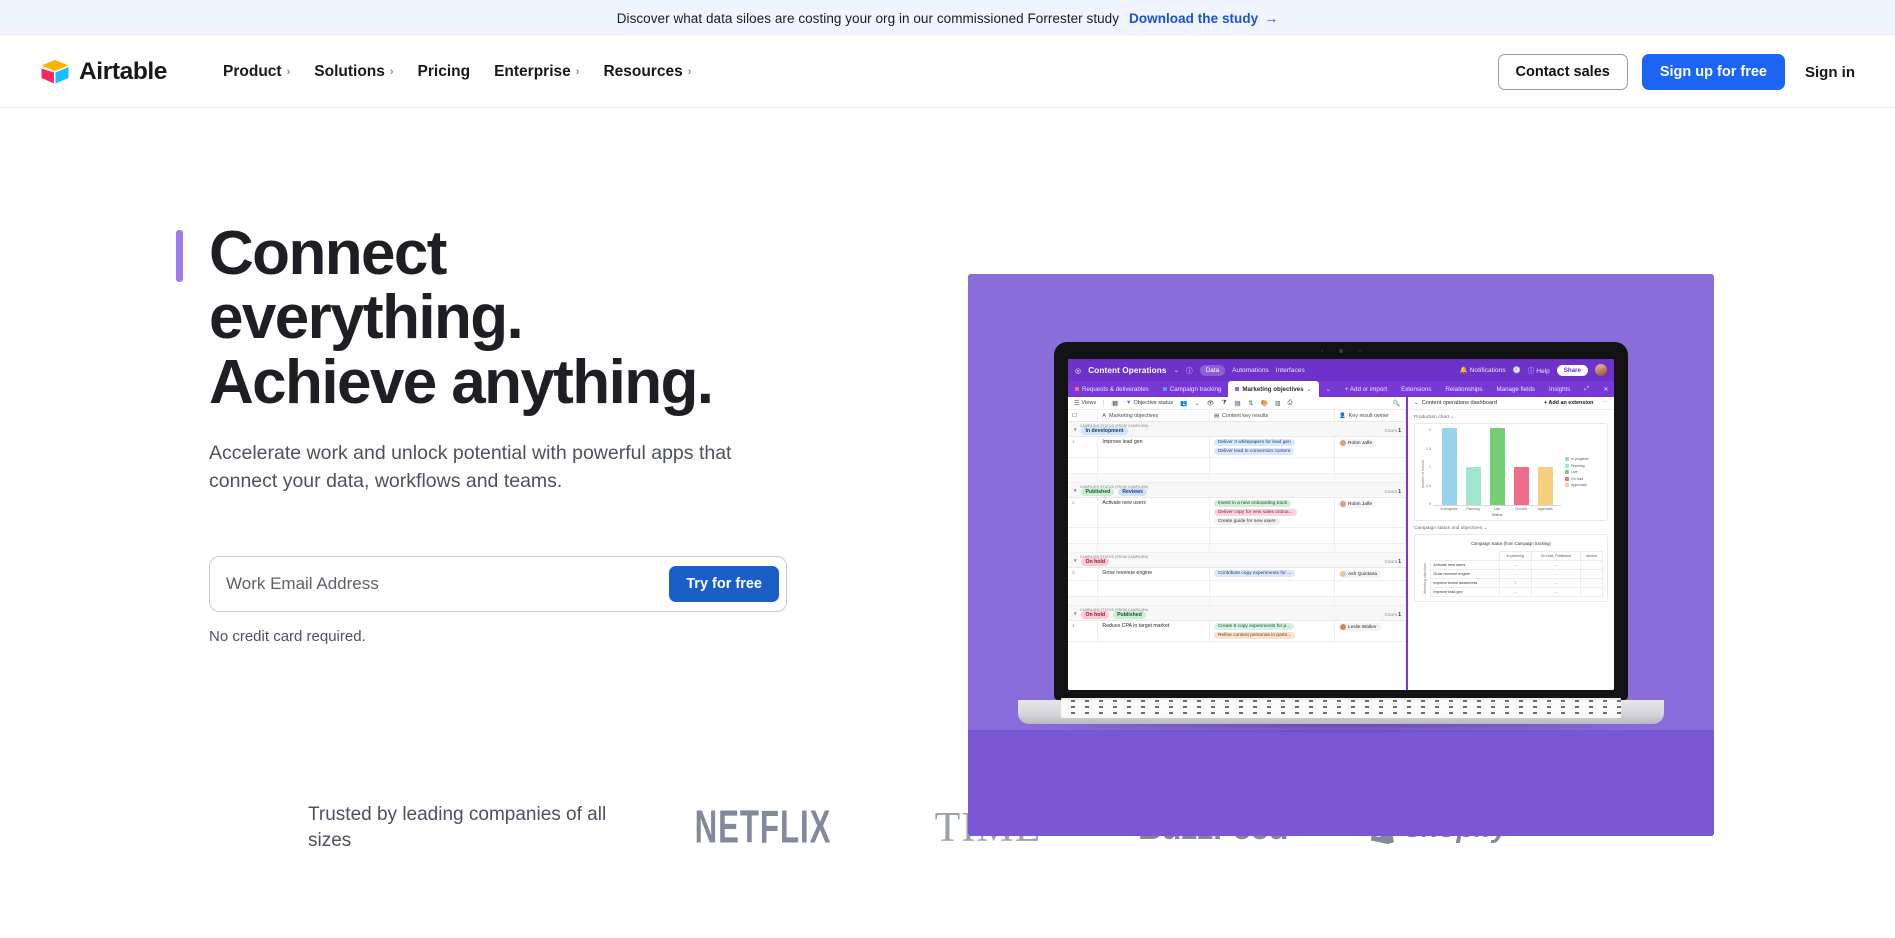  Describe the element at coordinates (1115, 389) in the screenshot. I see `tab-label: Requests & deliverables` at that location.